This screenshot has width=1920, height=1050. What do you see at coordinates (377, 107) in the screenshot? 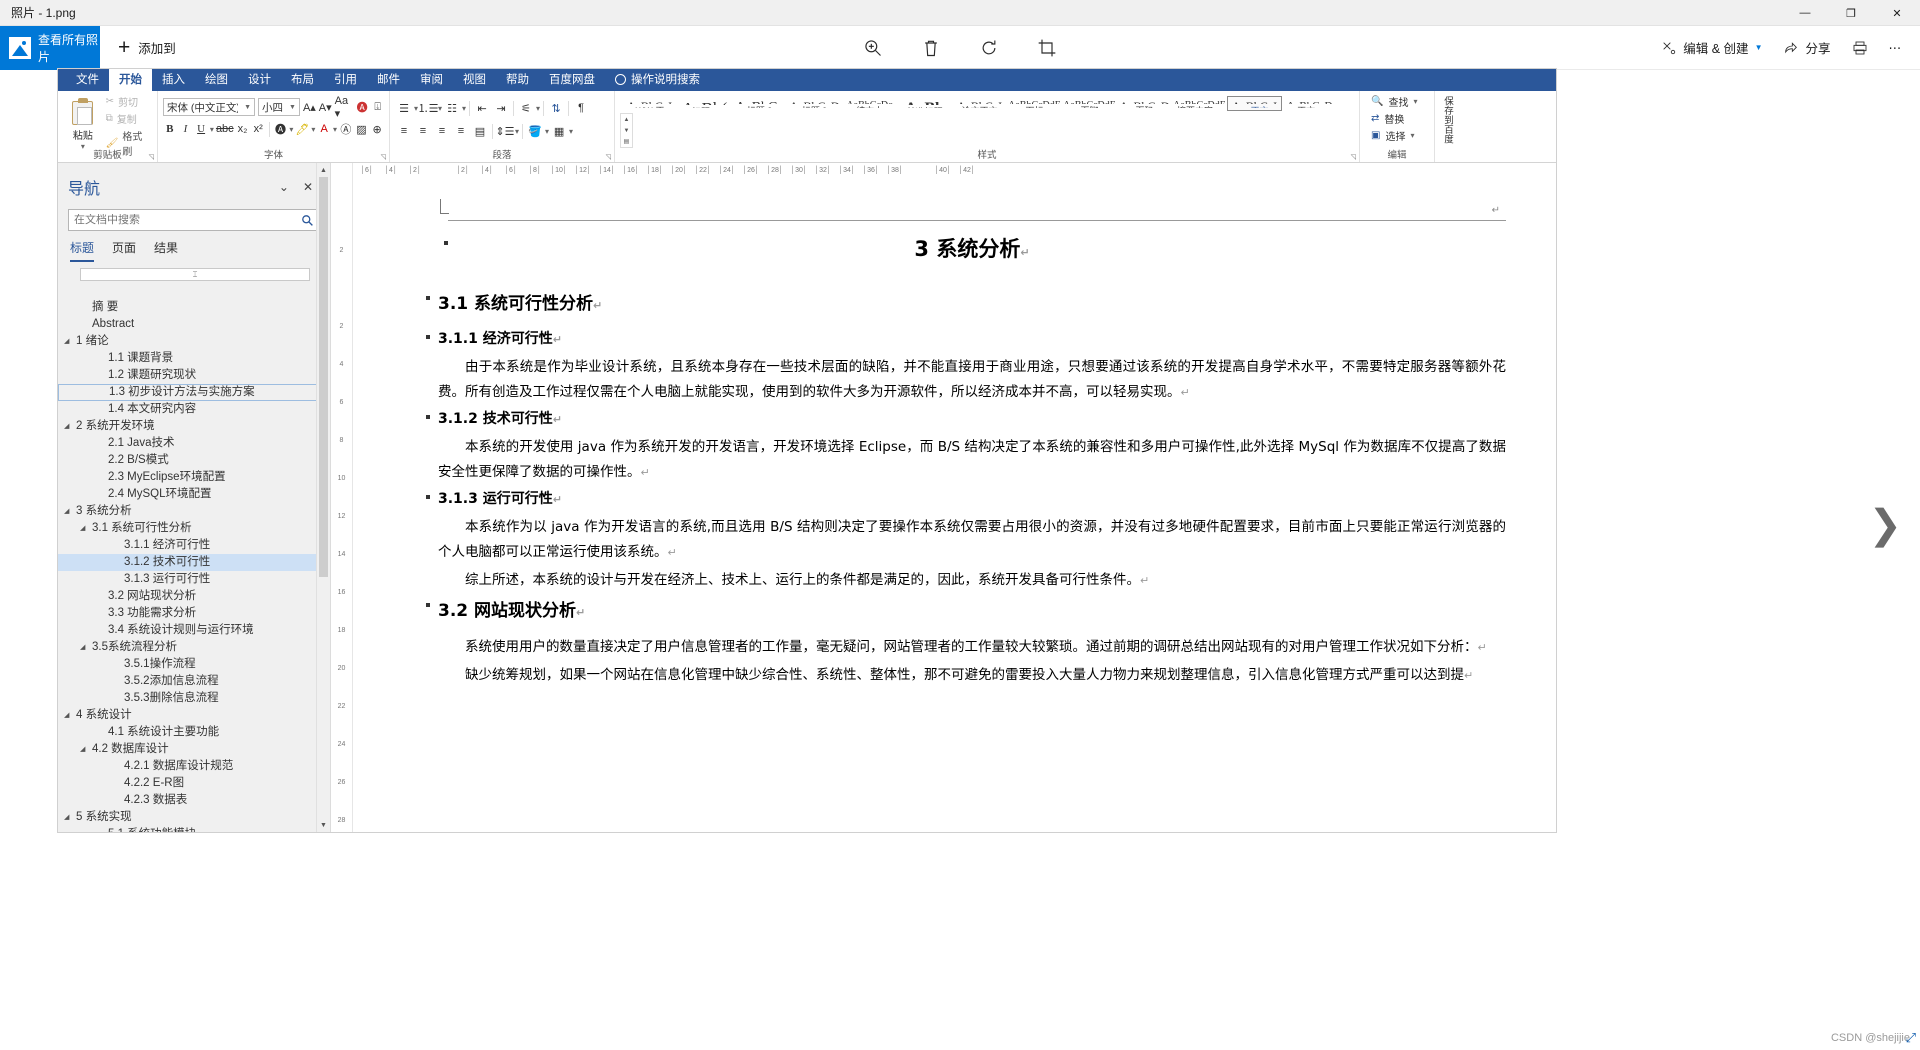
I see `phonetic-guide-button: ⍗` at bounding box center [377, 107].